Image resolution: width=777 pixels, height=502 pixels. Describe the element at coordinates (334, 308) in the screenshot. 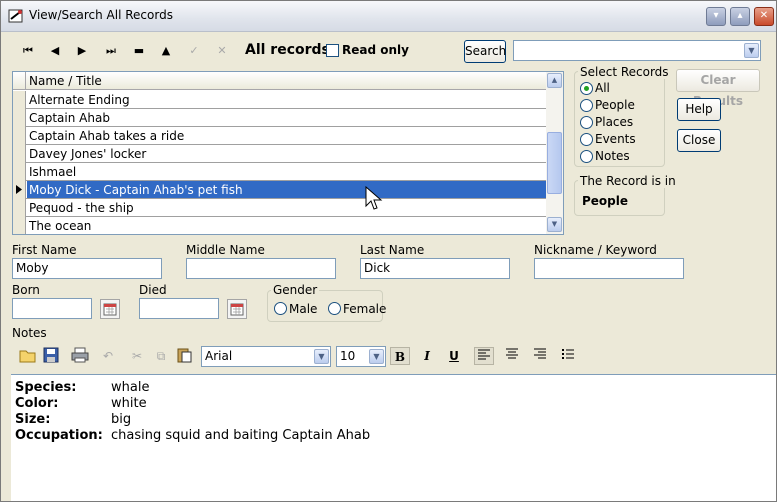

I see `gender-female-radio` at that location.